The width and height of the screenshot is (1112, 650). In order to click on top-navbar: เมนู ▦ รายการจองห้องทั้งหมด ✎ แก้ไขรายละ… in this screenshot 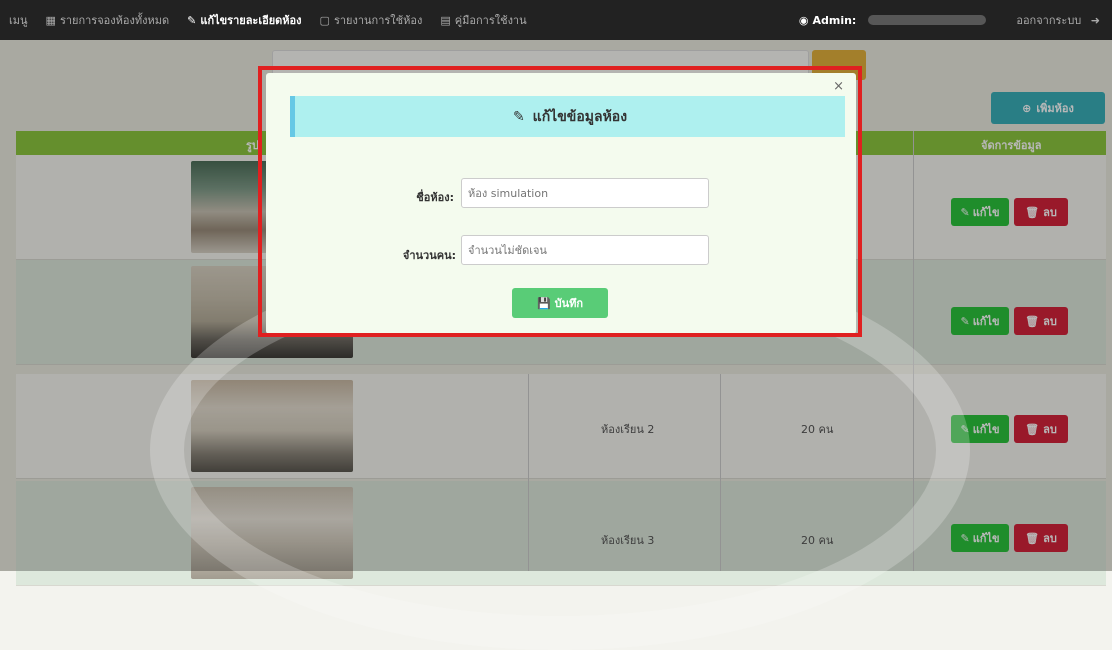, I will do `click(556, 20)`.